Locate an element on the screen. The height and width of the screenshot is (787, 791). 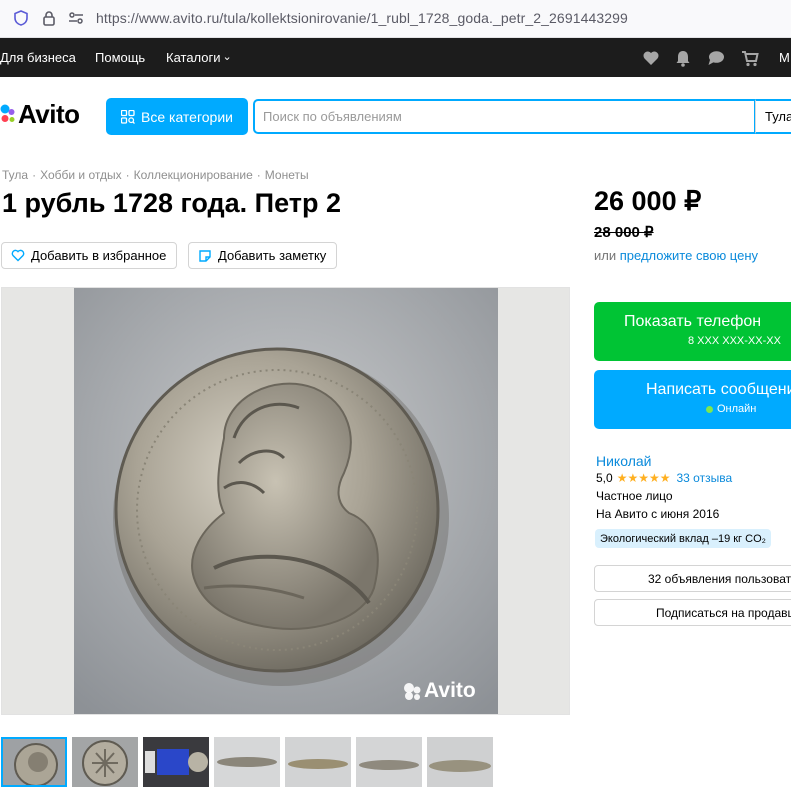
logo-dots-icon is located at coordinates (7, 113).